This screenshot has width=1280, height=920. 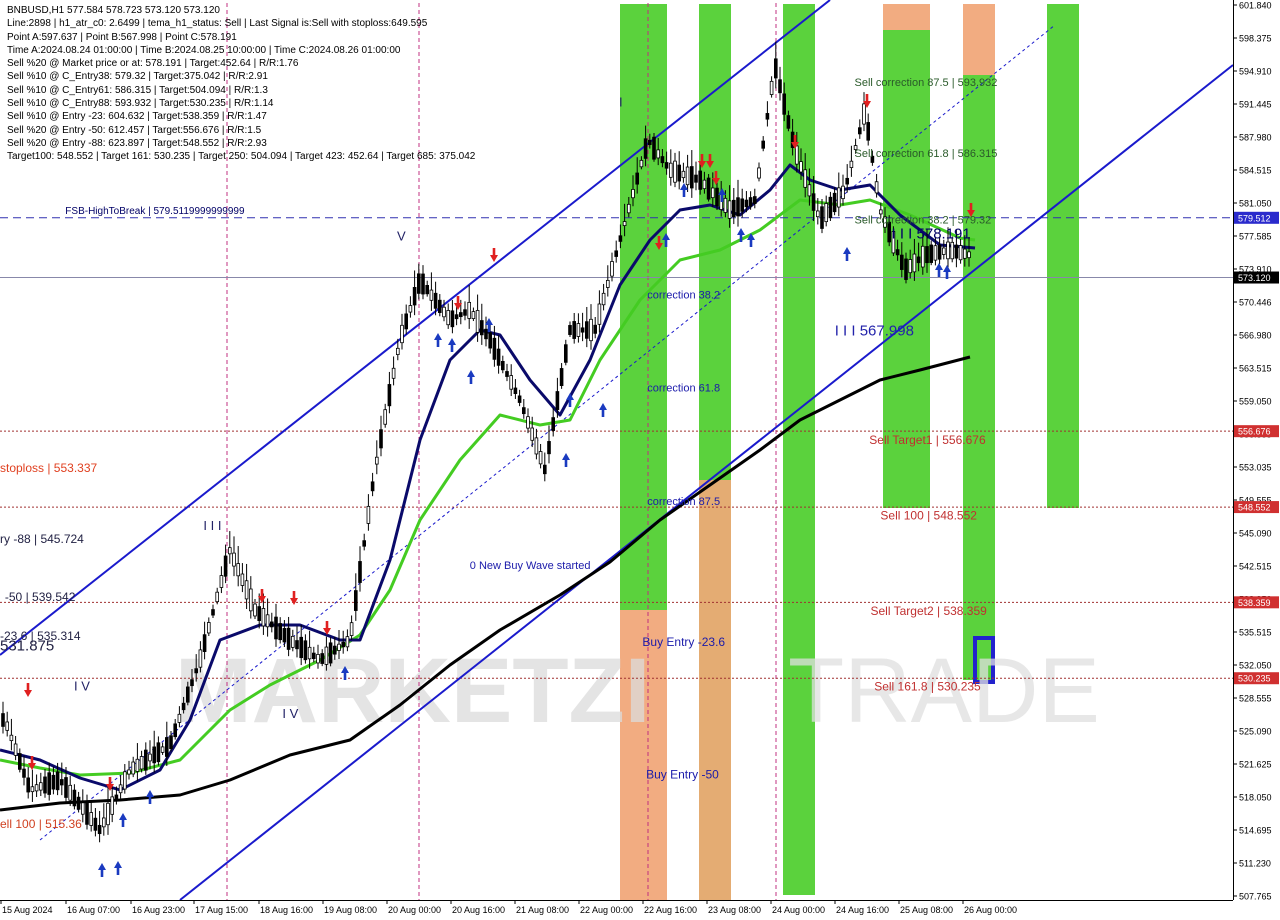 I want to click on y-tick-label: 532.050, so click(x=1255, y=666).